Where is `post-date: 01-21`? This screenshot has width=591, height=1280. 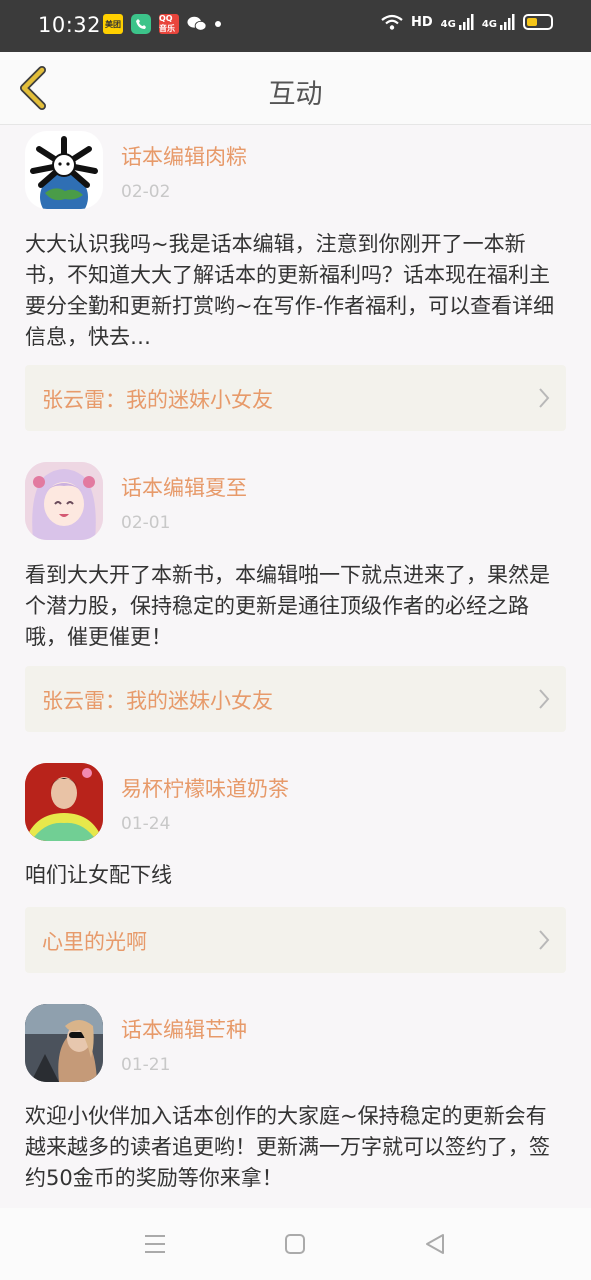 post-date: 01-21 is located at coordinates (146, 1065).